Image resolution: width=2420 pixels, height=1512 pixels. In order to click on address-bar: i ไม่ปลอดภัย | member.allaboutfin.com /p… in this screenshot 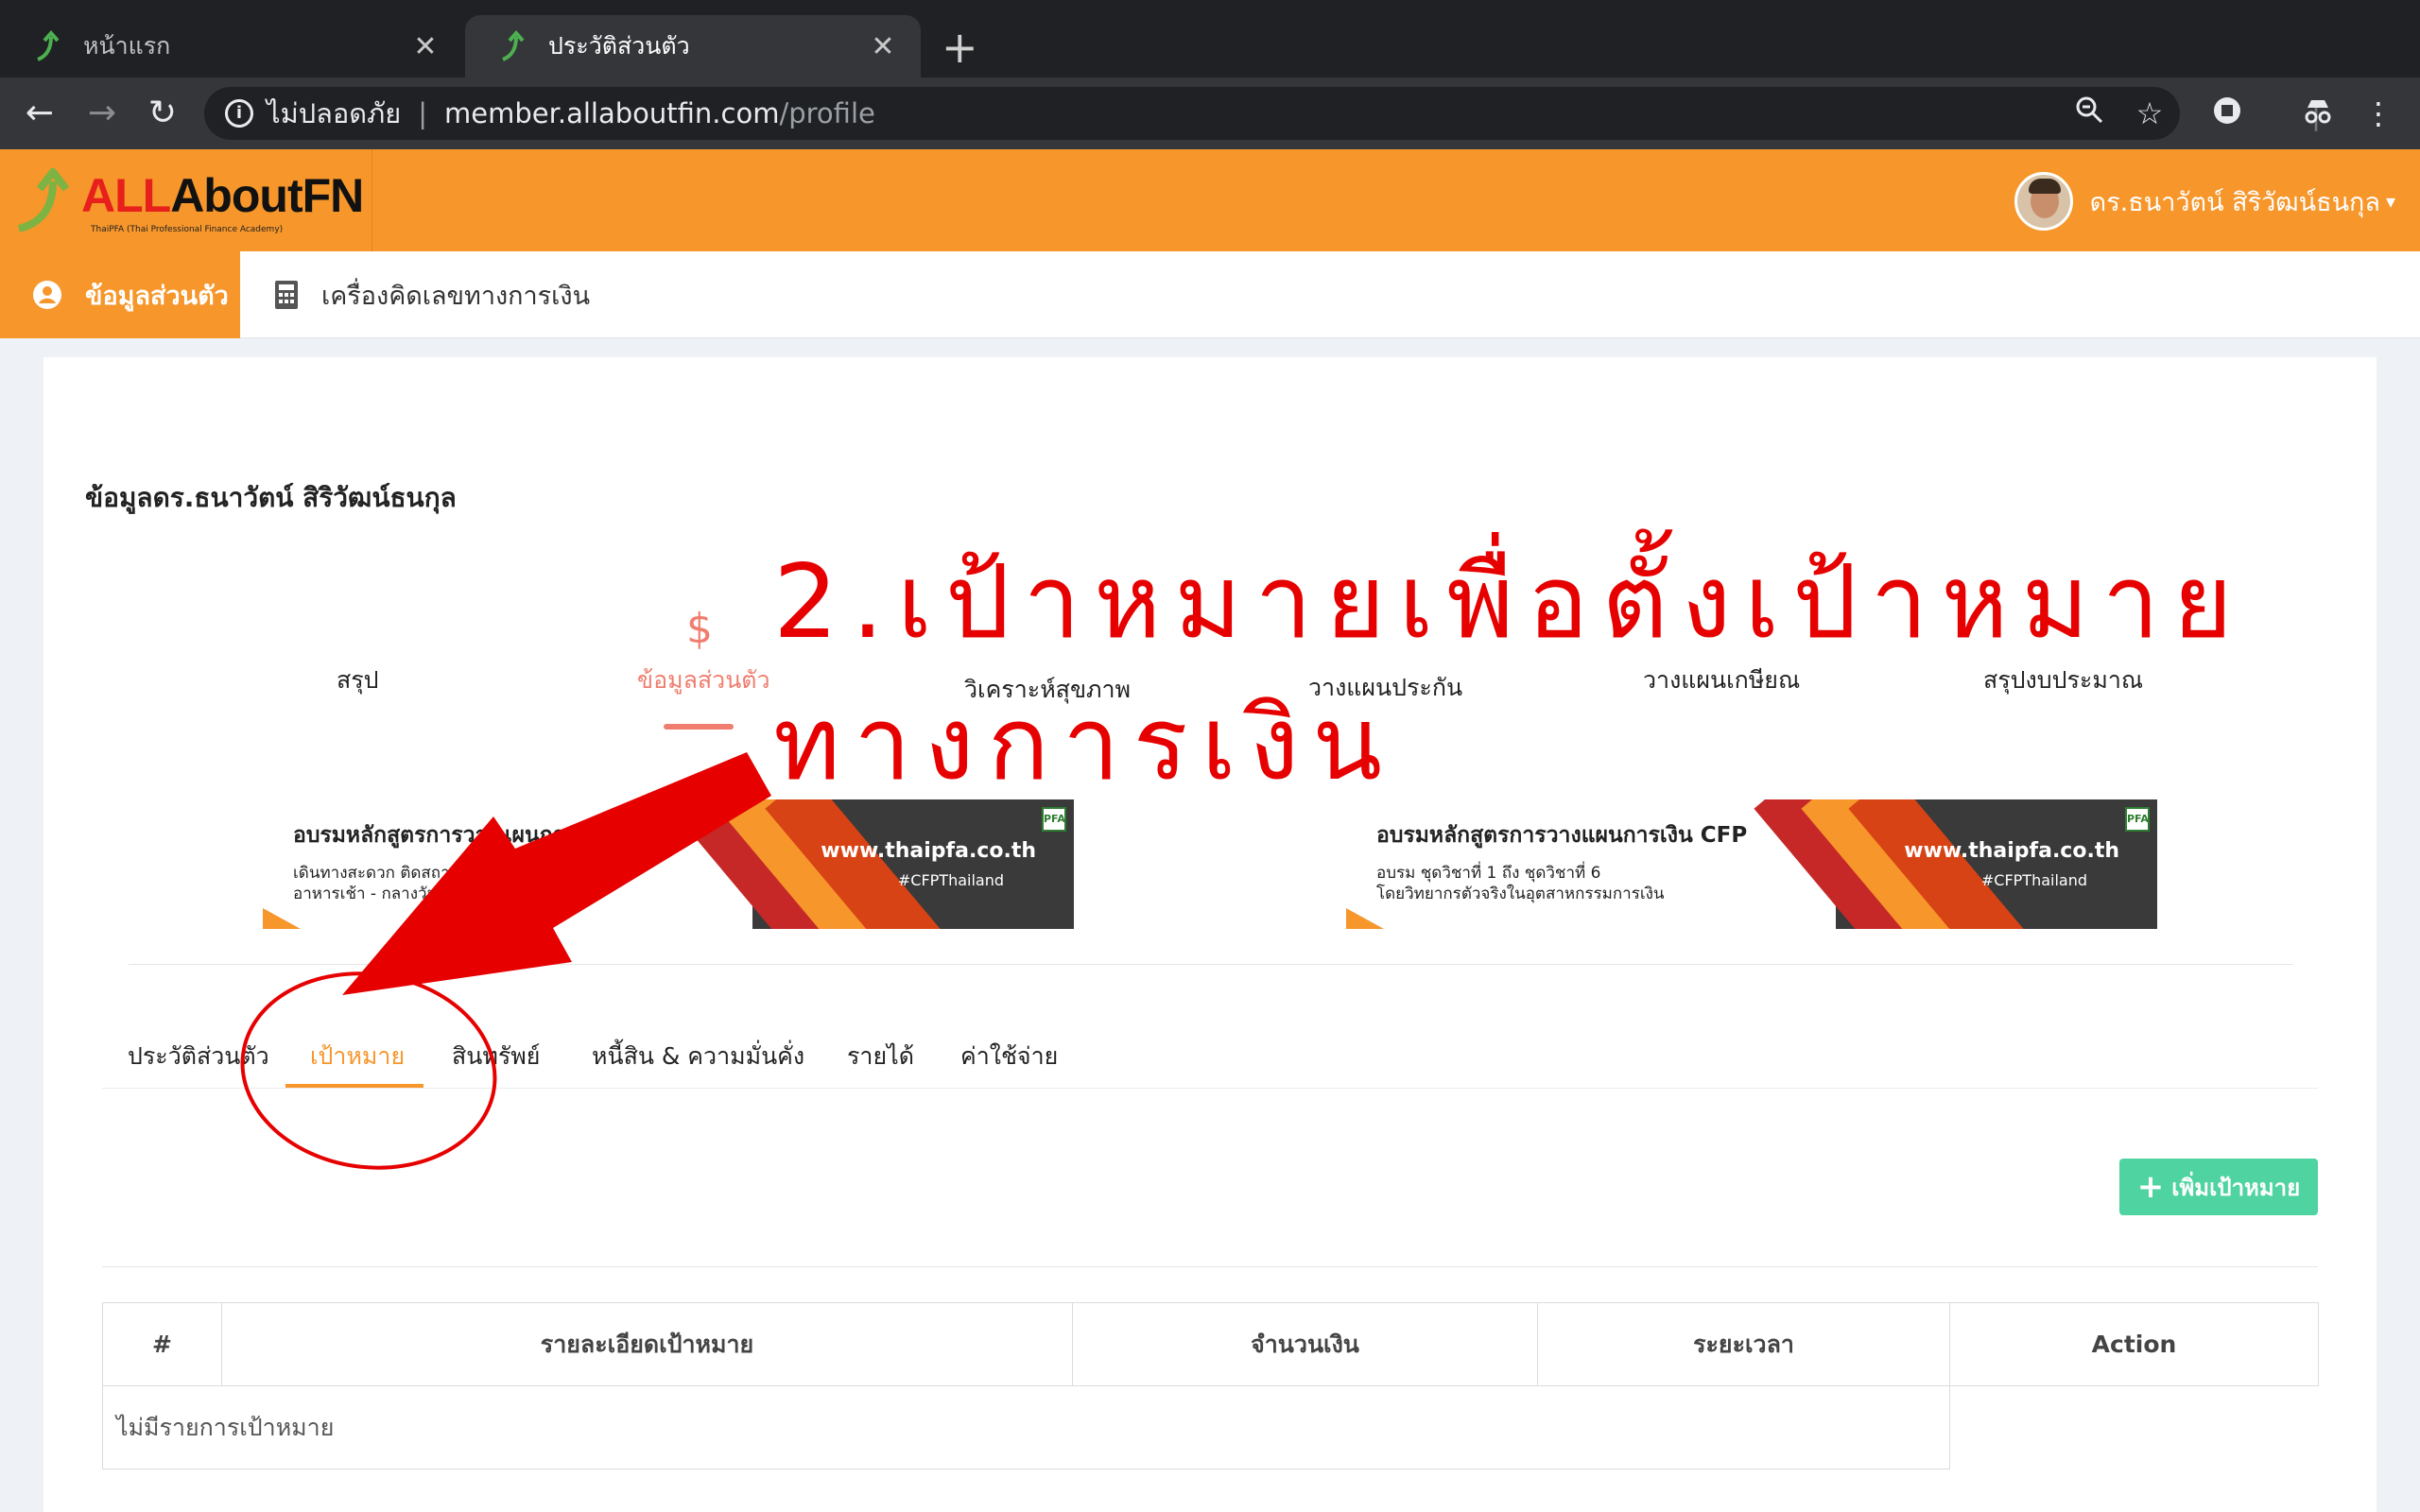, I will do `click(1192, 113)`.